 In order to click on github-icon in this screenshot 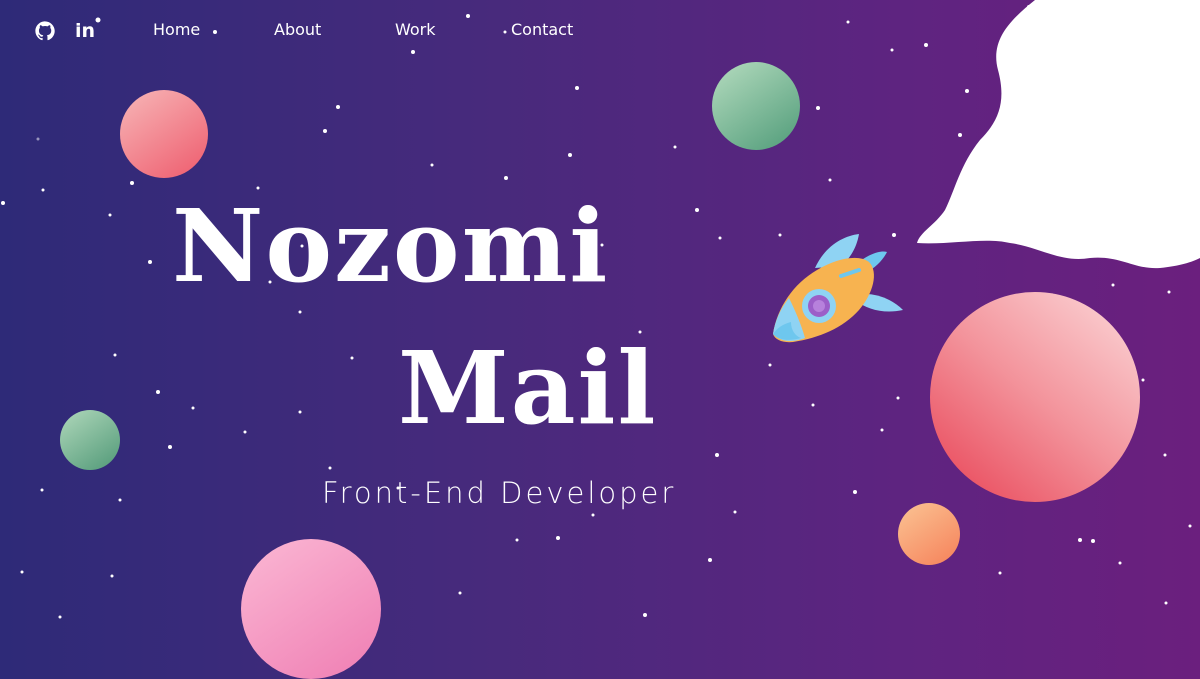, I will do `click(45, 31)`.